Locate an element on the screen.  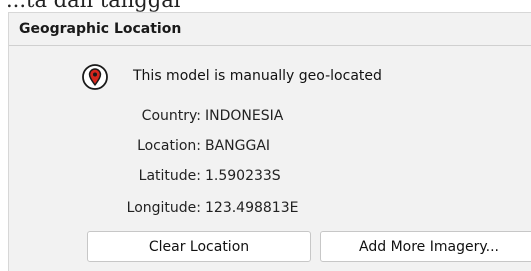
panel-header: Geographic Location is located at coordinates (270, 29).